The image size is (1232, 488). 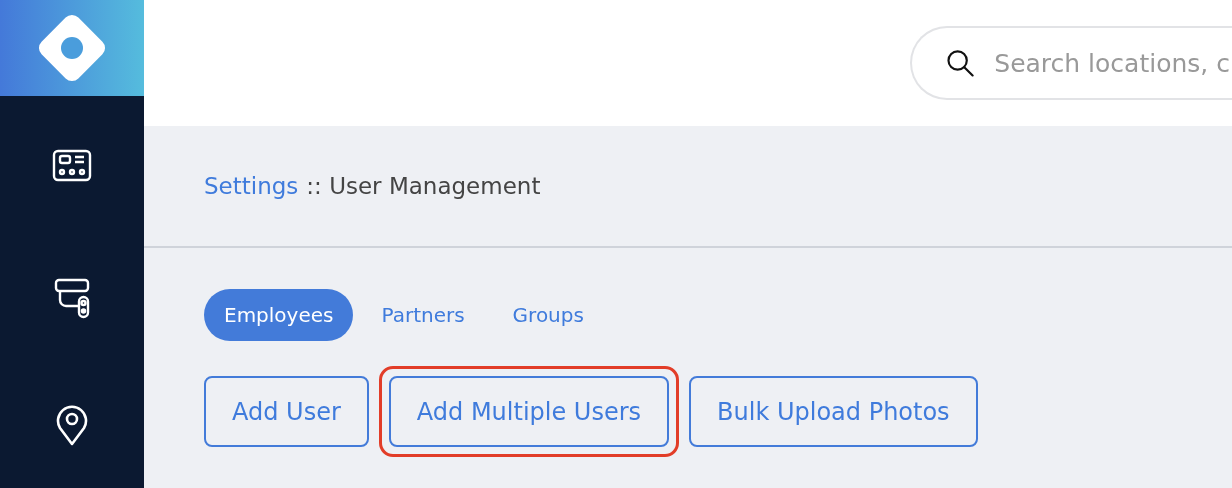 I want to click on location-pin-icon, so click(x=72, y=425).